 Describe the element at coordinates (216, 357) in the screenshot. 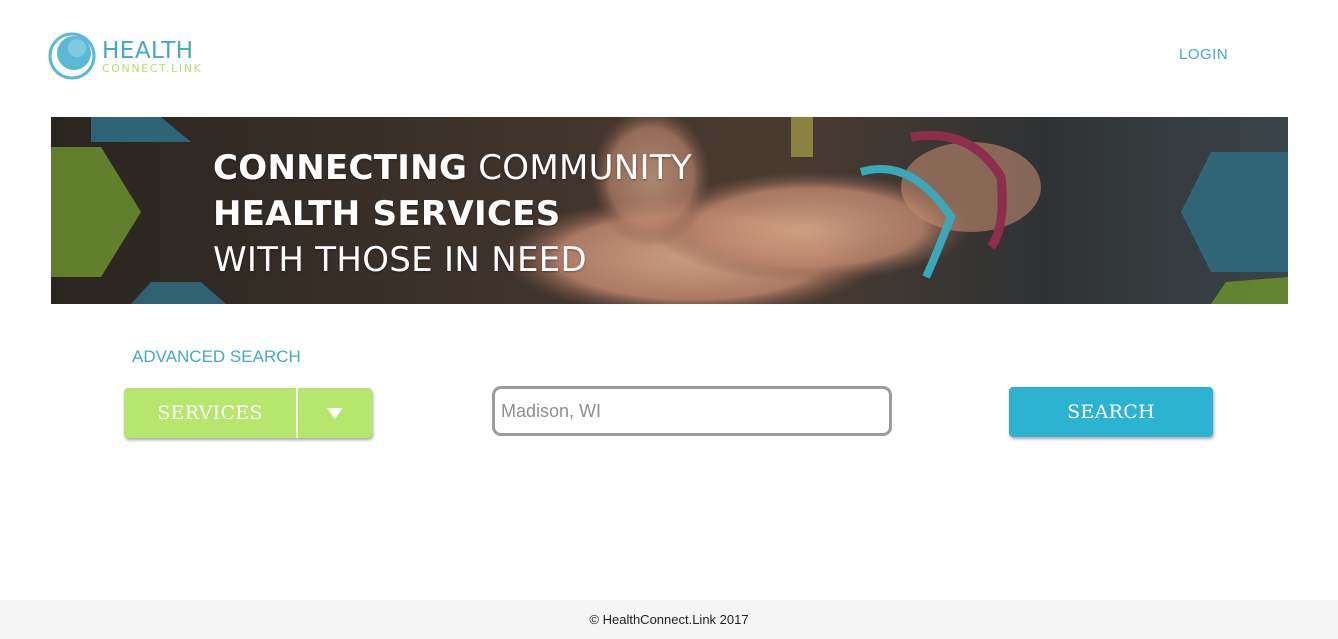

I see `advanced-search-link: ADVANCED SEARCH` at that location.